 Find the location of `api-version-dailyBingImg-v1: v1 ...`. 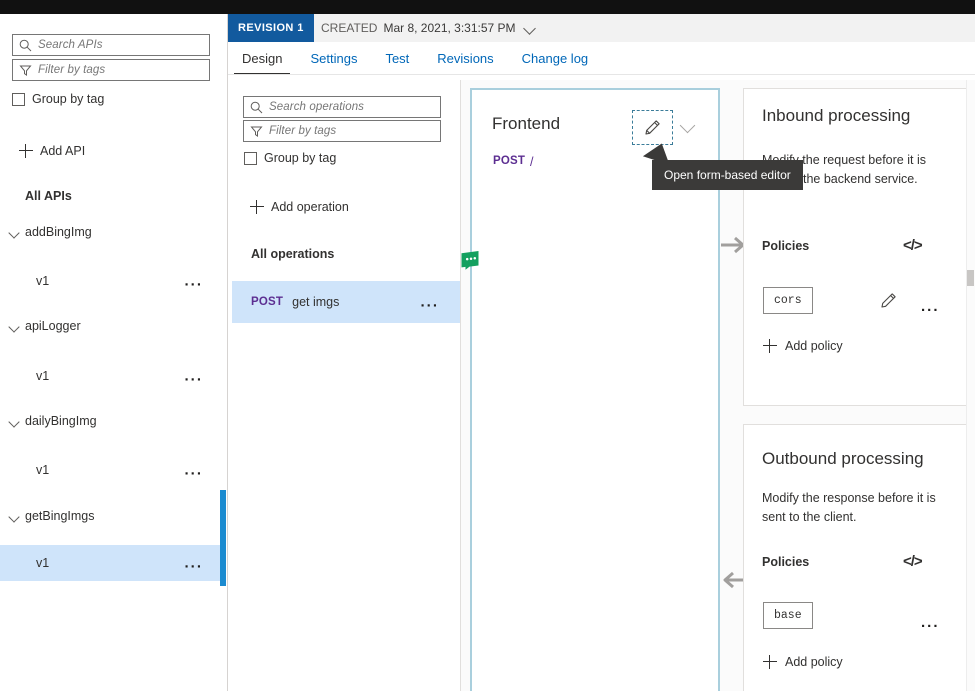

api-version-dailyBingImg-v1: v1 ... is located at coordinates (110, 470).